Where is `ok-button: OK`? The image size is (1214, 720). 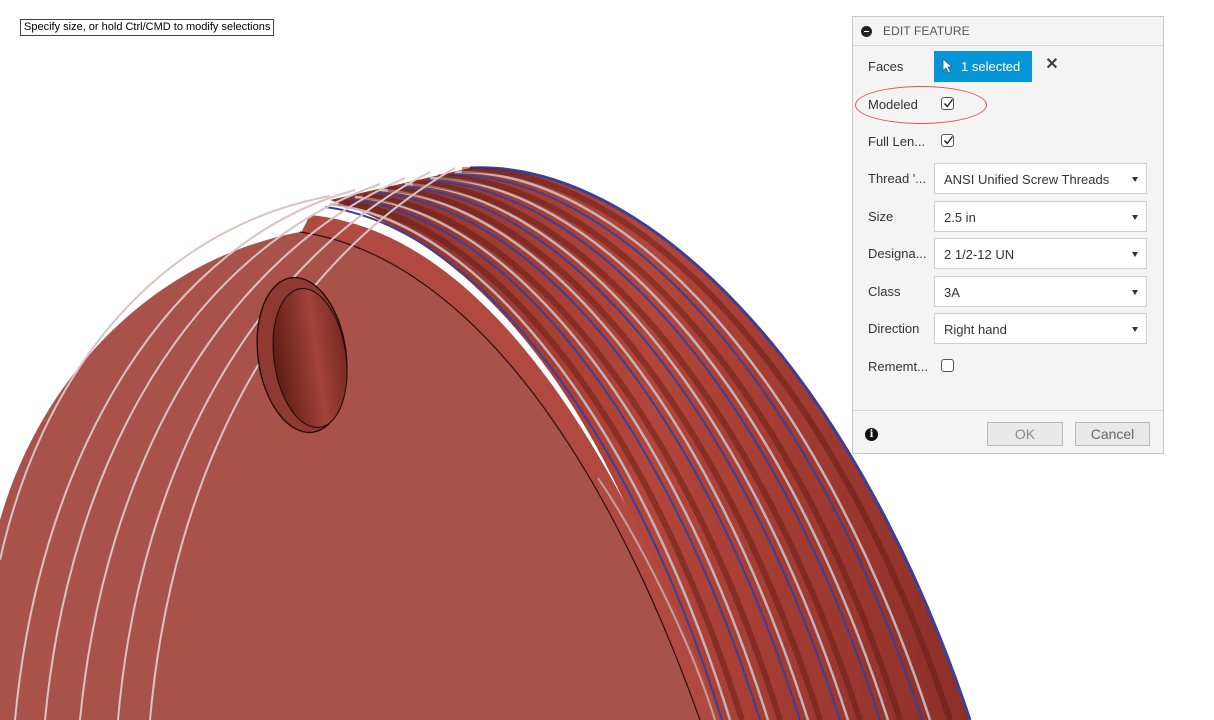 ok-button: OK is located at coordinates (1025, 434).